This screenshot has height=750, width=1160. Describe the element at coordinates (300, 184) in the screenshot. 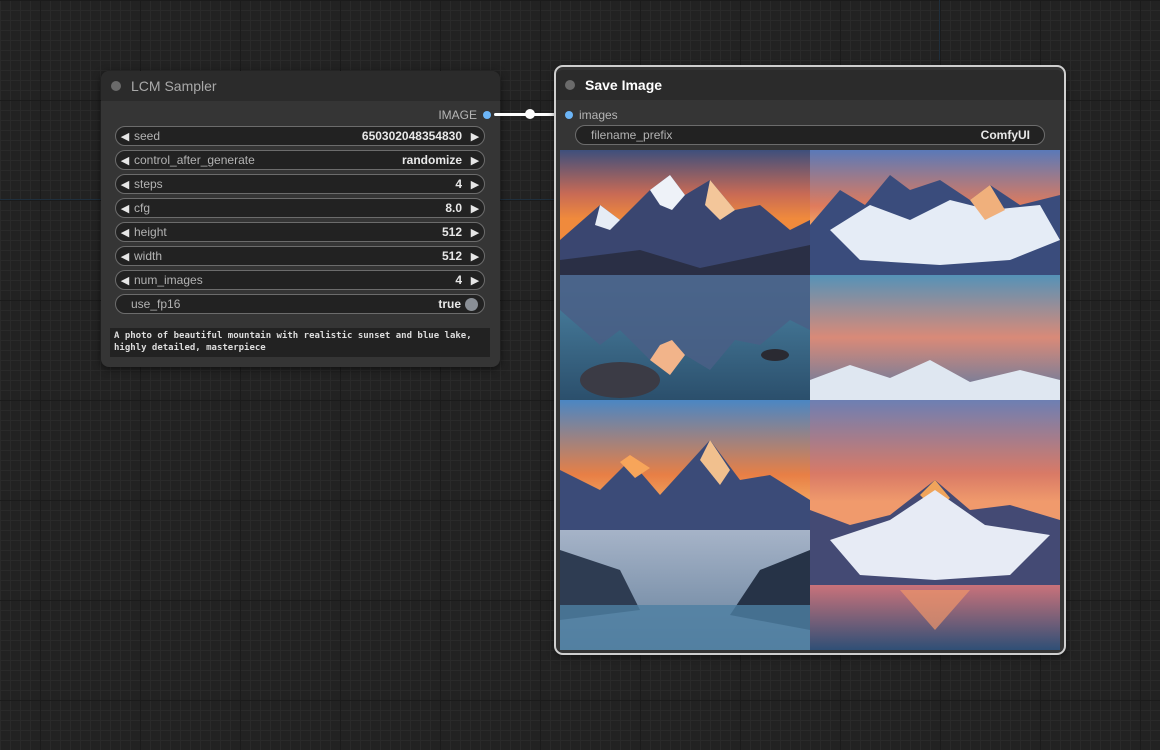

I see `widget-steps: ◀ steps 4 ▶` at that location.